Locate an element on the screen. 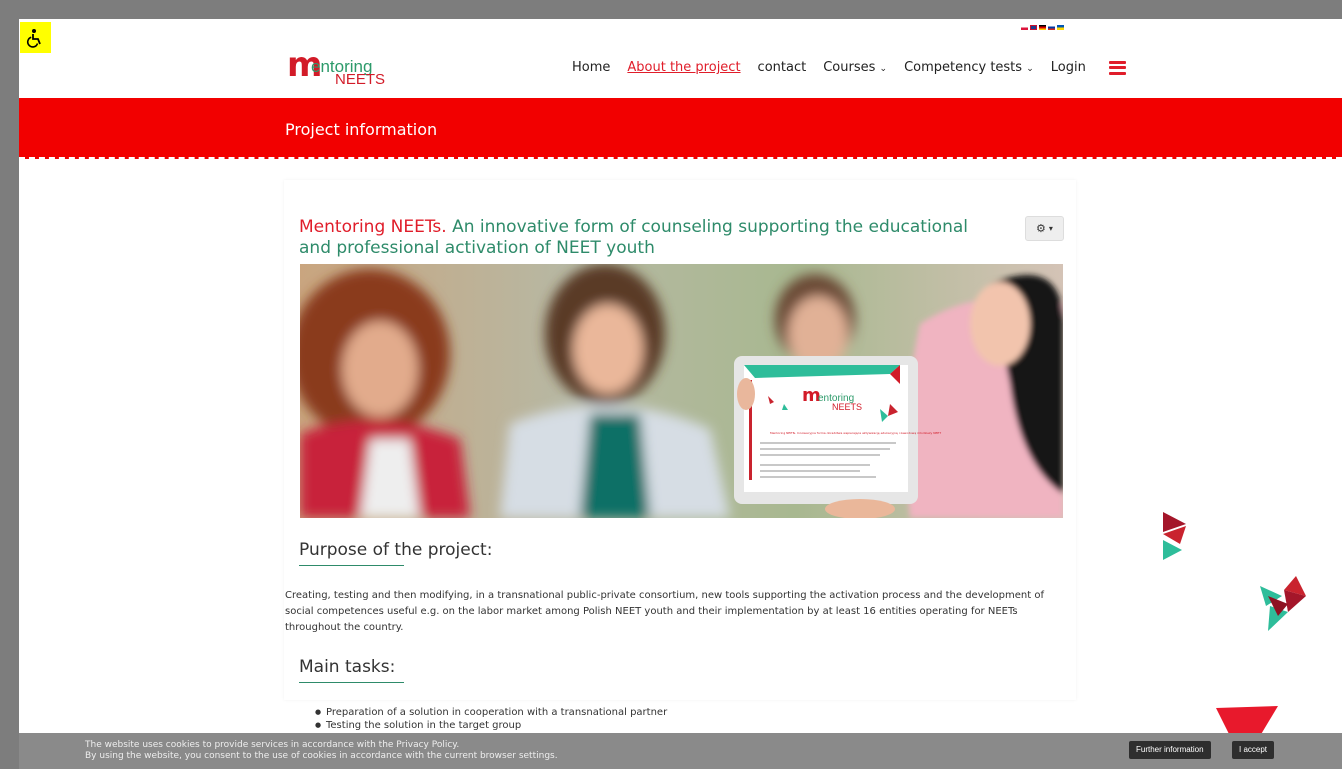  site-logo: m entoring NEETS is located at coordinates (342, 69).